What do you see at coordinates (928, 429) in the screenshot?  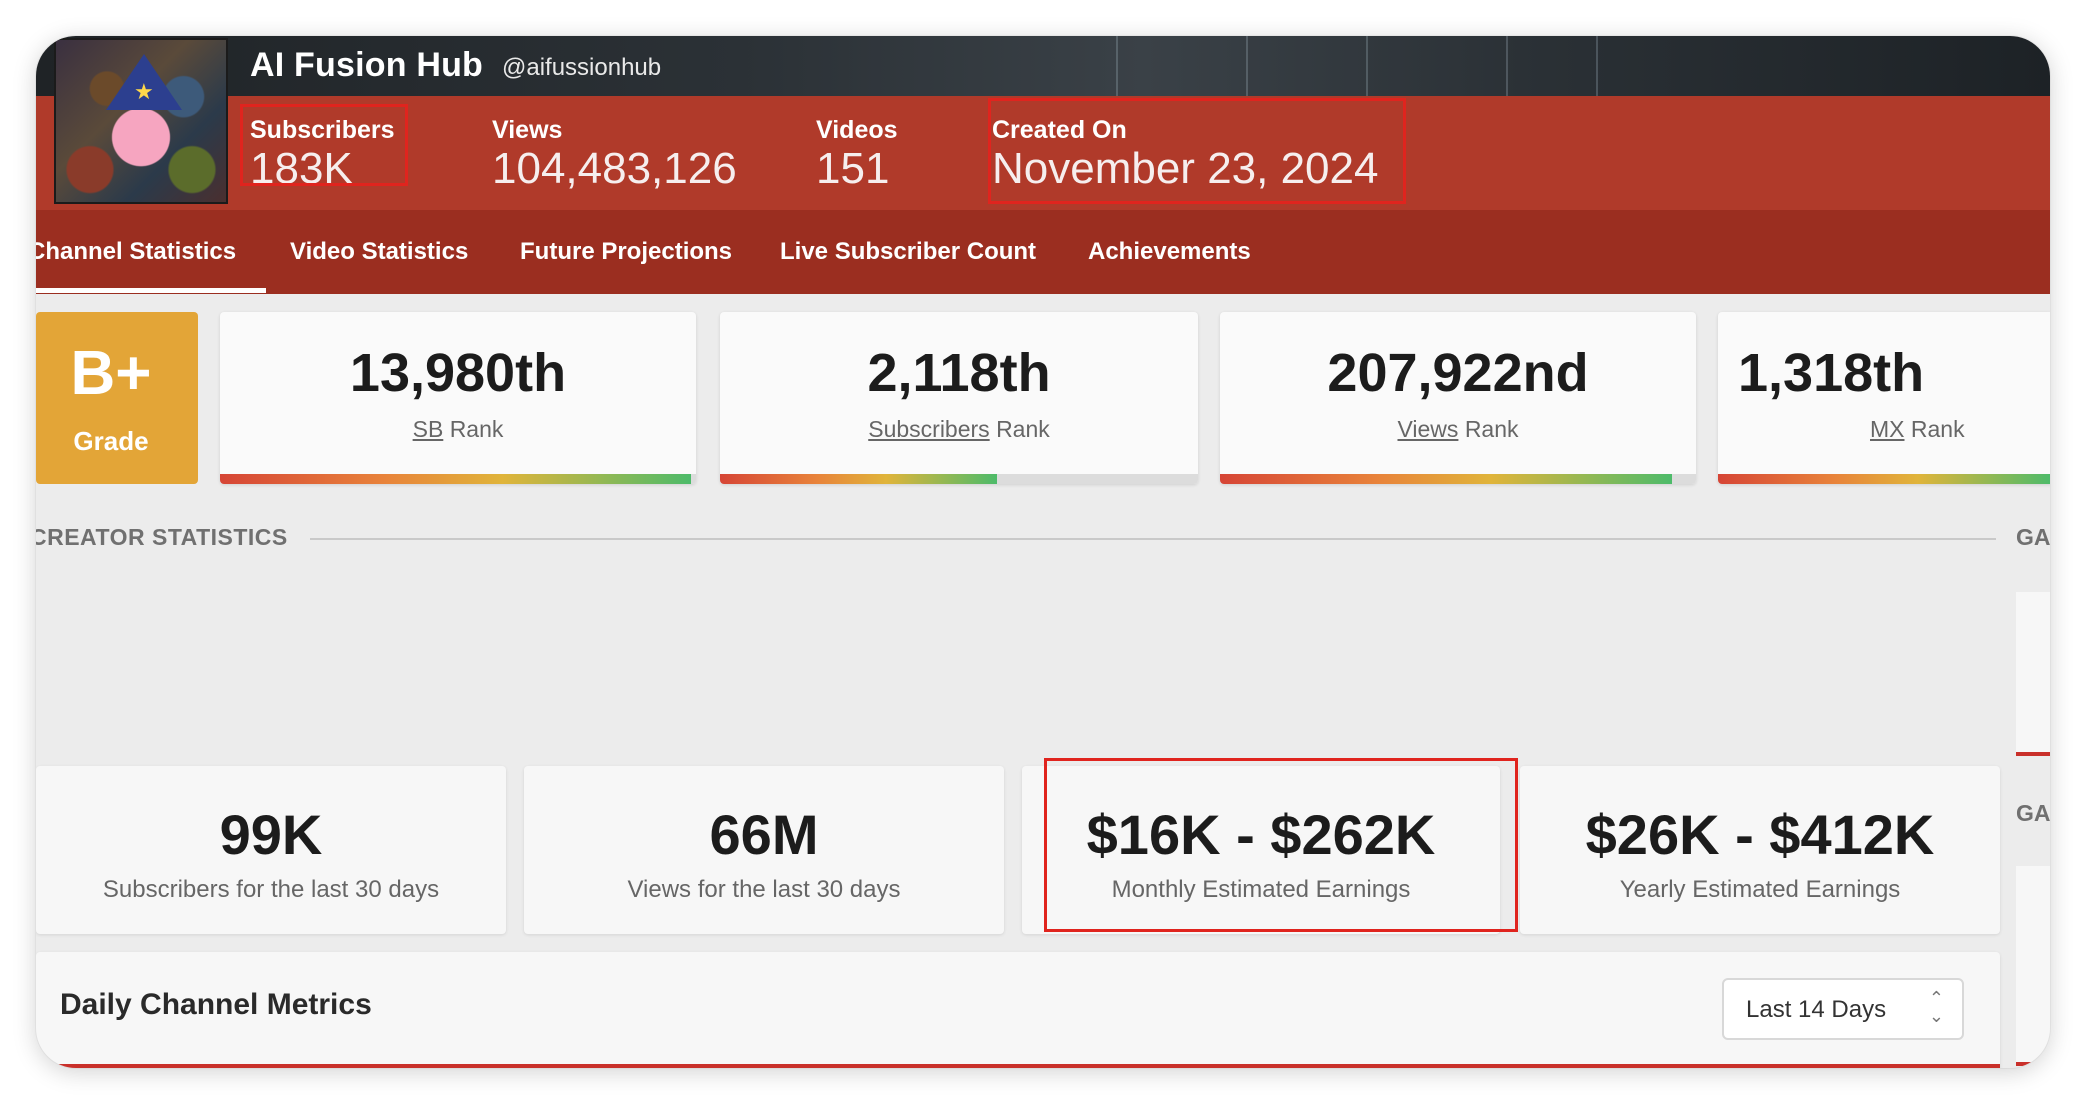 I see `rank-link: Subscribers` at bounding box center [928, 429].